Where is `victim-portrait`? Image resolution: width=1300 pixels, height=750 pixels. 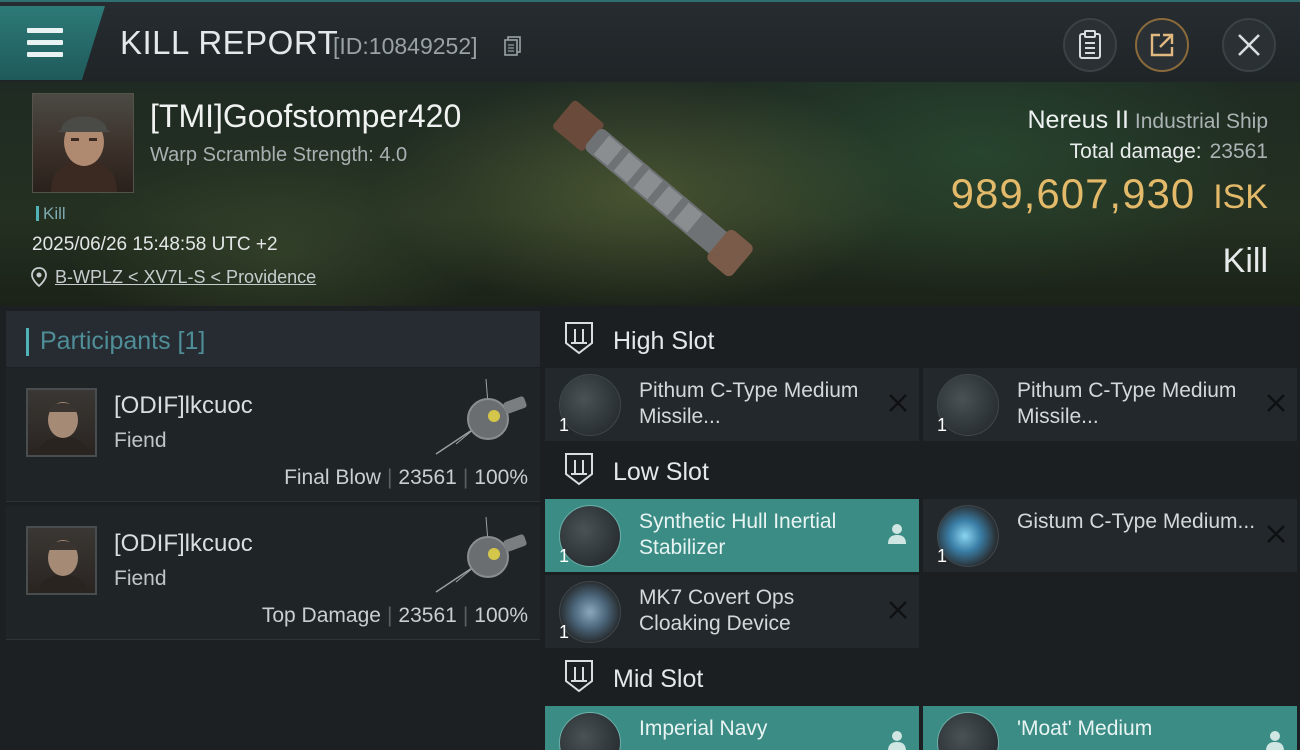 victim-portrait is located at coordinates (83, 143).